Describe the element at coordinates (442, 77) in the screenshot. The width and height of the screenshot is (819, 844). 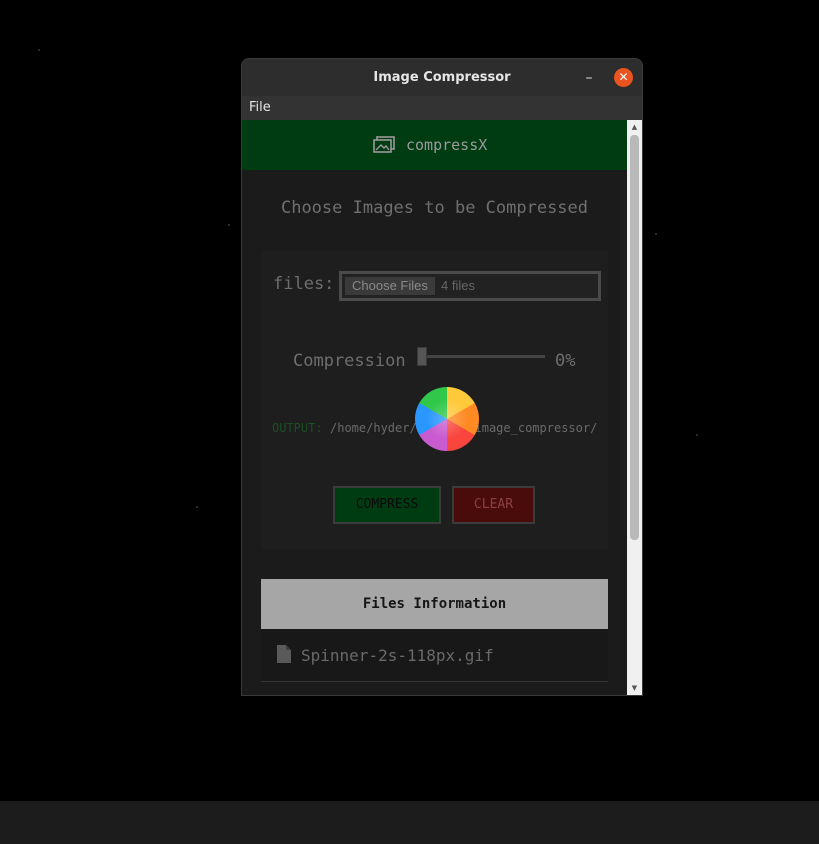
I see `title-bar: Image Compressor – ✕` at that location.